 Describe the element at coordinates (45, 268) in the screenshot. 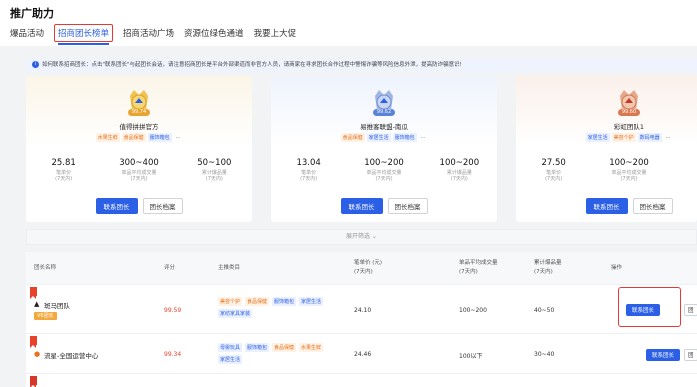

I see `header-name: 团长名称` at that location.